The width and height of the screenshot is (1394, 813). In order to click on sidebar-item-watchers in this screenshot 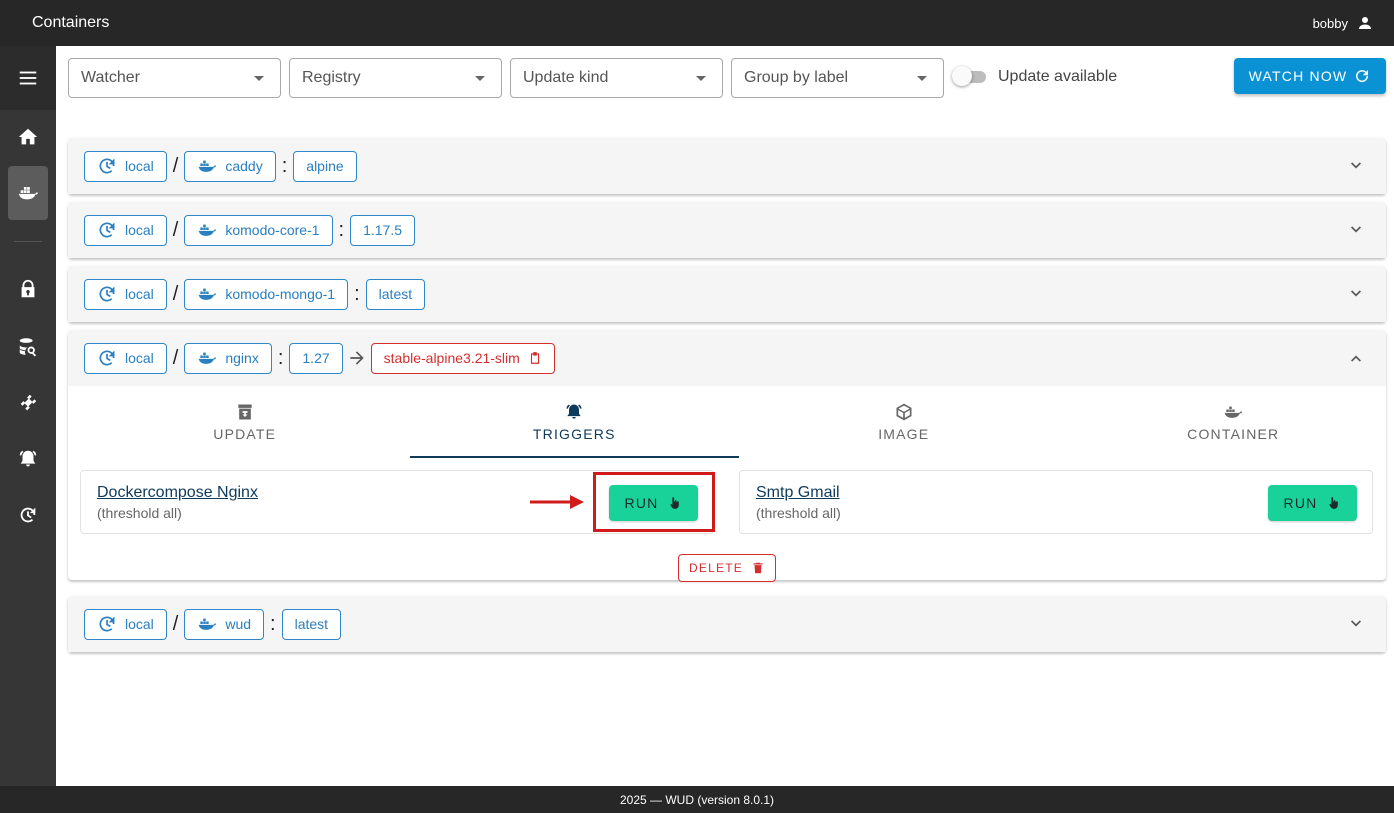, I will do `click(28, 403)`.